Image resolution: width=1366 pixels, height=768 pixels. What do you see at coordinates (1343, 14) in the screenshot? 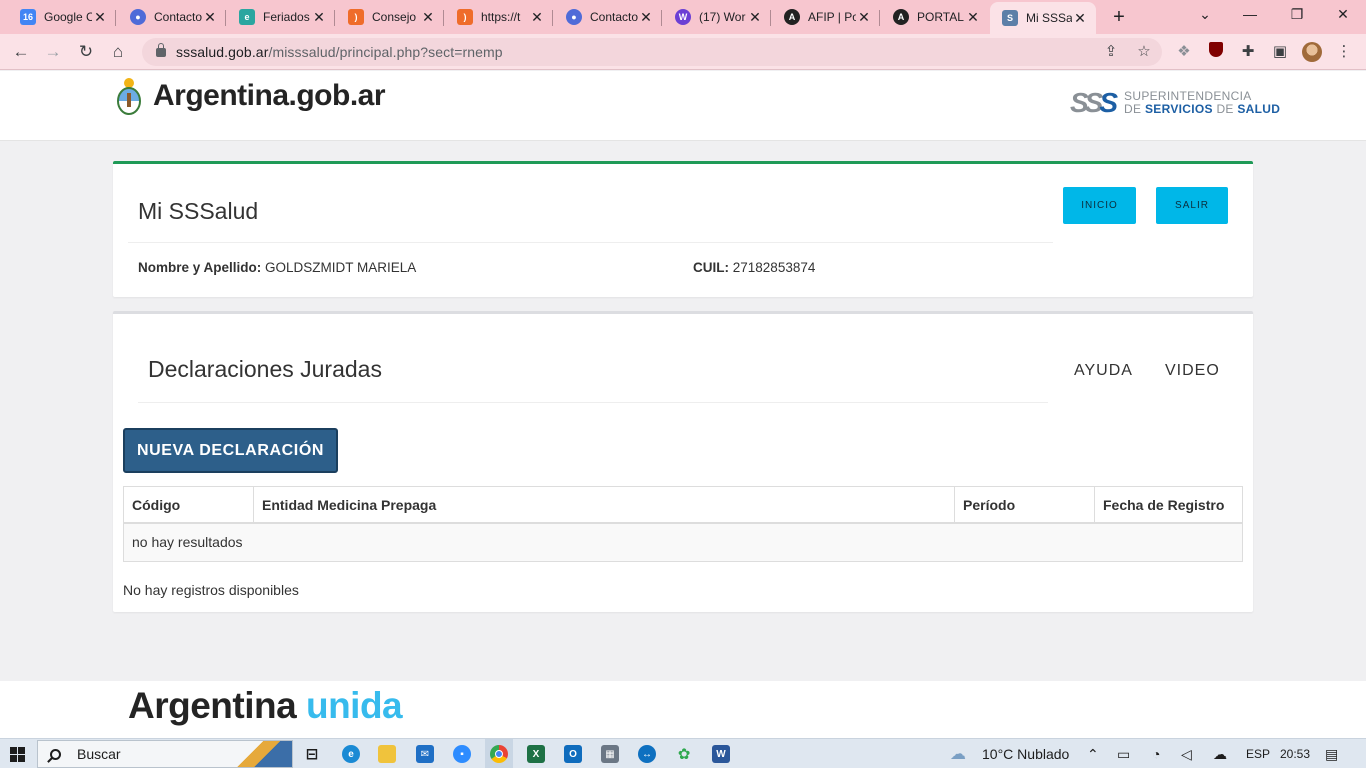
I see `close-window-icon: ✕` at bounding box center [1343, 14].